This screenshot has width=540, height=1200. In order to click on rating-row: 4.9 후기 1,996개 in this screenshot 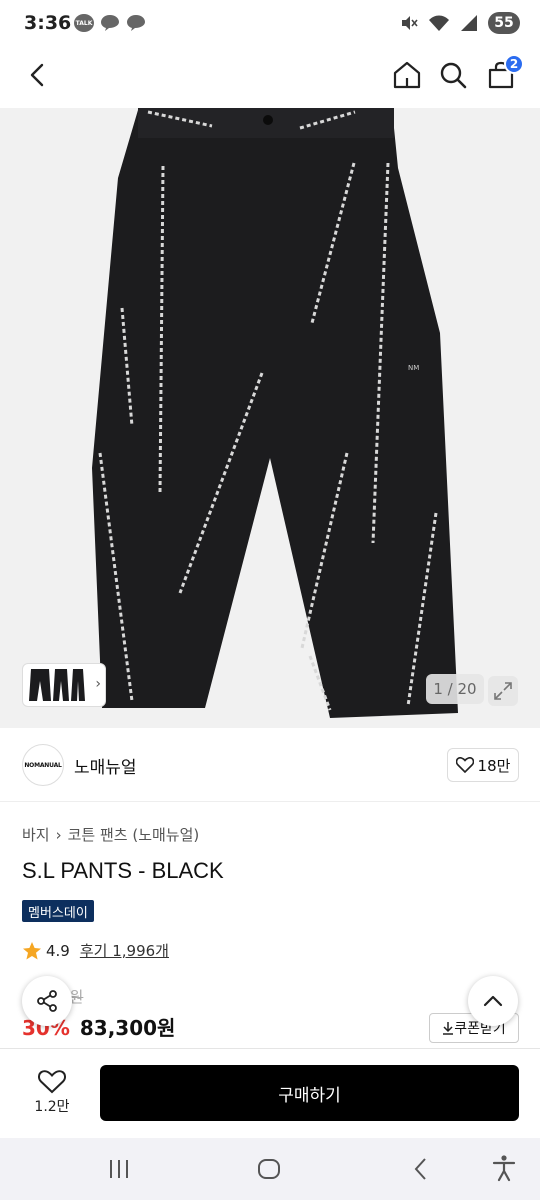, I will do `click(95, 950)`.